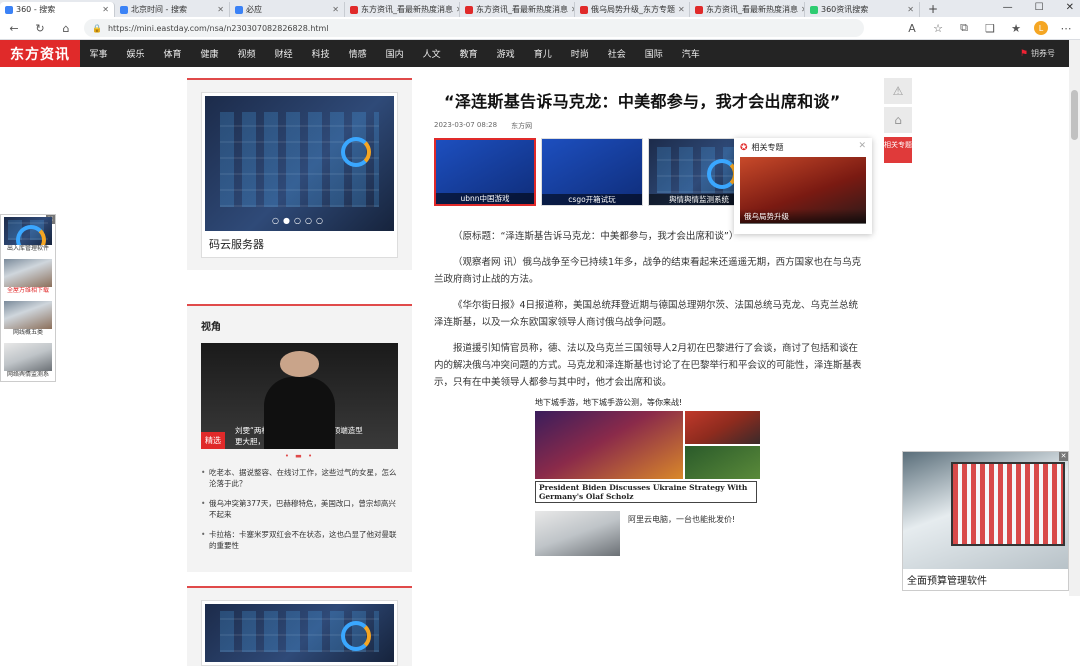 This screenshot has width=1080, height=666. Describe the element at coordinates (28, 236) in the screenshot. I see `floating-ad-item: 出入库管理软件` at that location.